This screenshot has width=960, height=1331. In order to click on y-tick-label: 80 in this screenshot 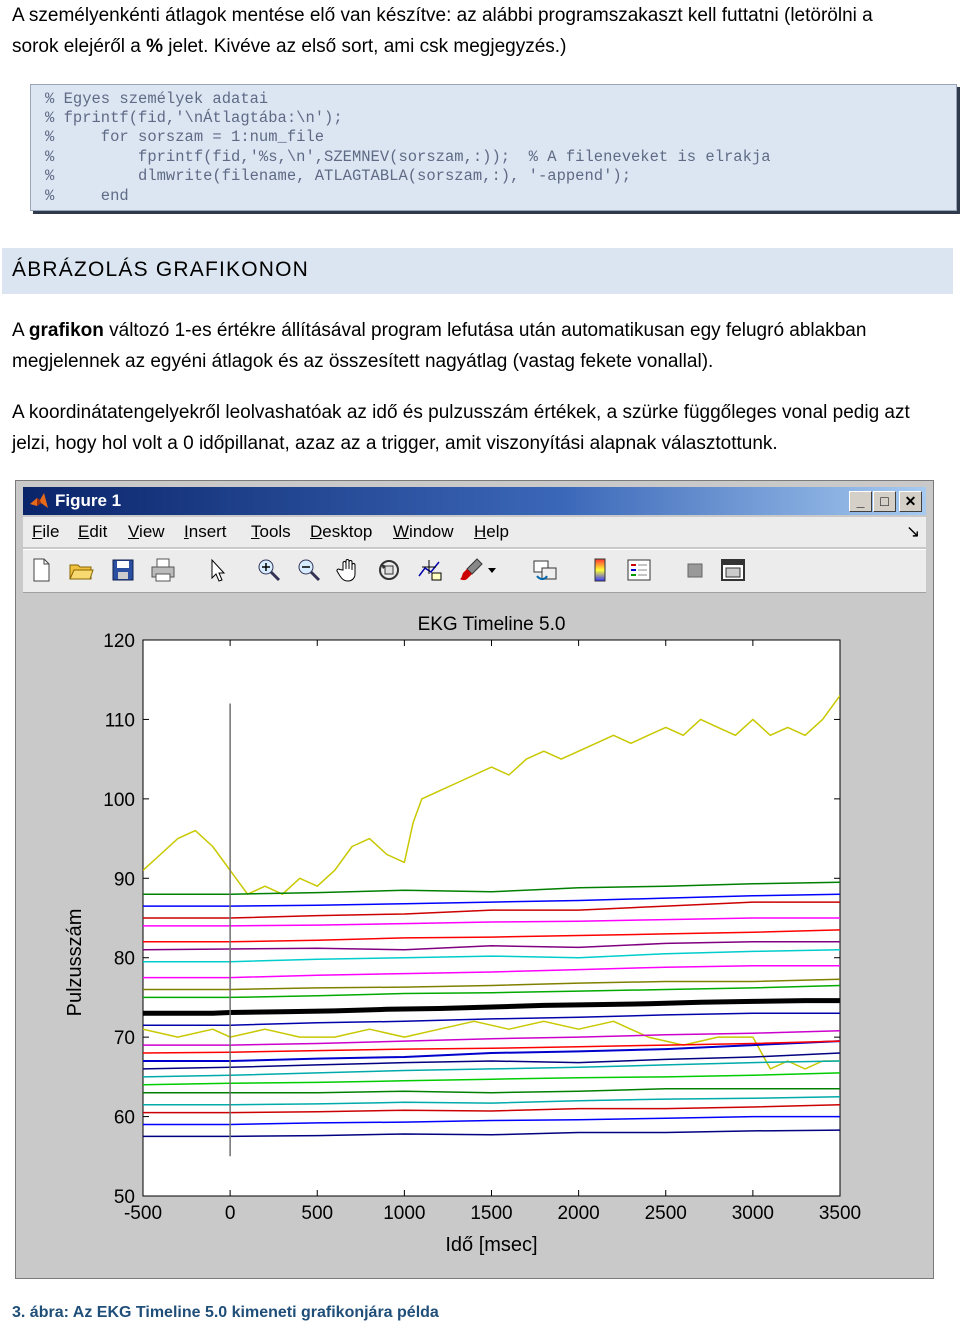, I will do `click(124, 959)`.